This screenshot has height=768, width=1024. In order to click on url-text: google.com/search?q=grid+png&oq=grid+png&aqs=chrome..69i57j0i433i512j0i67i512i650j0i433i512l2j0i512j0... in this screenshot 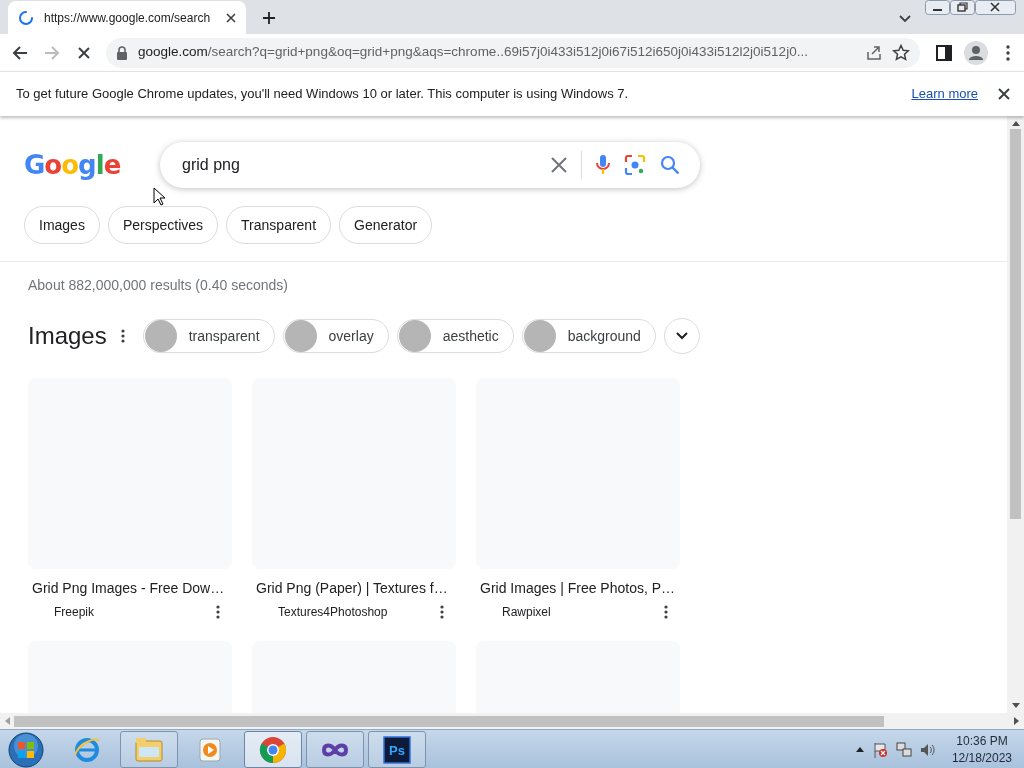, I will do `click(473, 52)`.